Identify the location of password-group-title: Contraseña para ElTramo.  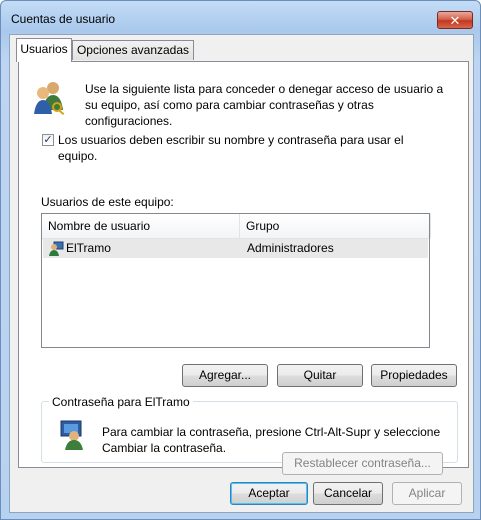
(121, 402).